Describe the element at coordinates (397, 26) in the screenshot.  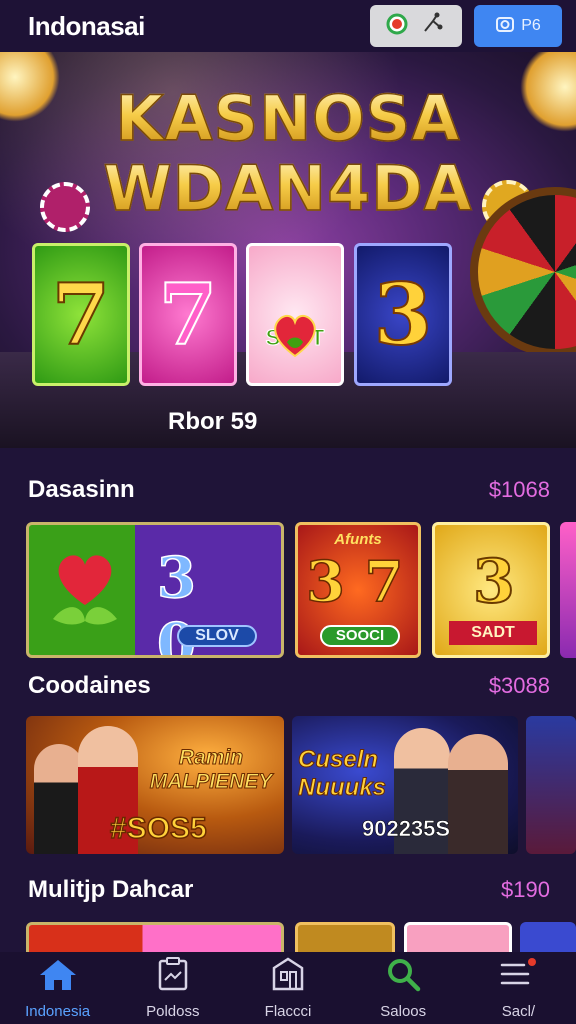
I see `record-icon` at that location.